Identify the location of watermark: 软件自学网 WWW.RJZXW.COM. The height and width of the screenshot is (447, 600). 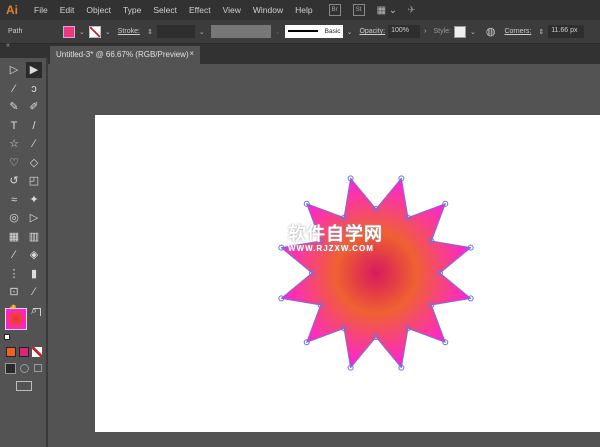
(335, 236).